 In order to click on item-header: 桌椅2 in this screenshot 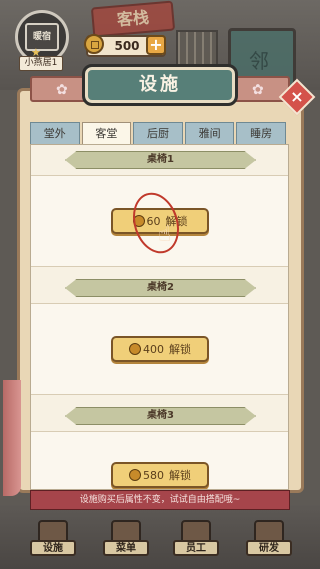, I will do `click(160, 288)`.